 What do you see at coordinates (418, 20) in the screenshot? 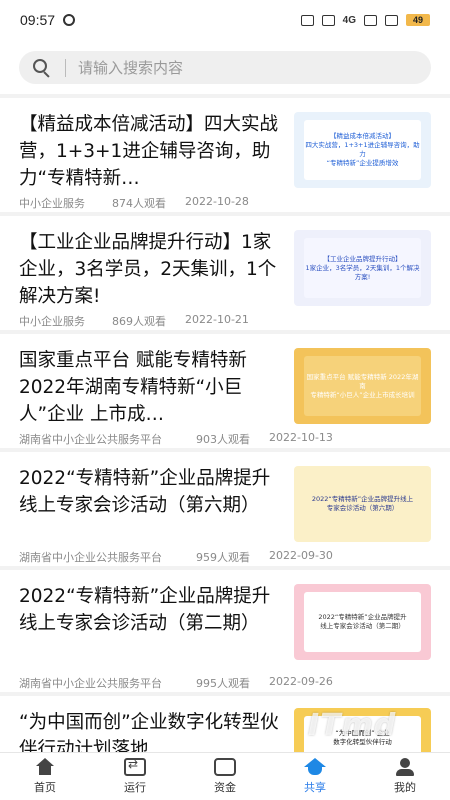
I see `battery-icon: 49` at bounding box center [418, 20].